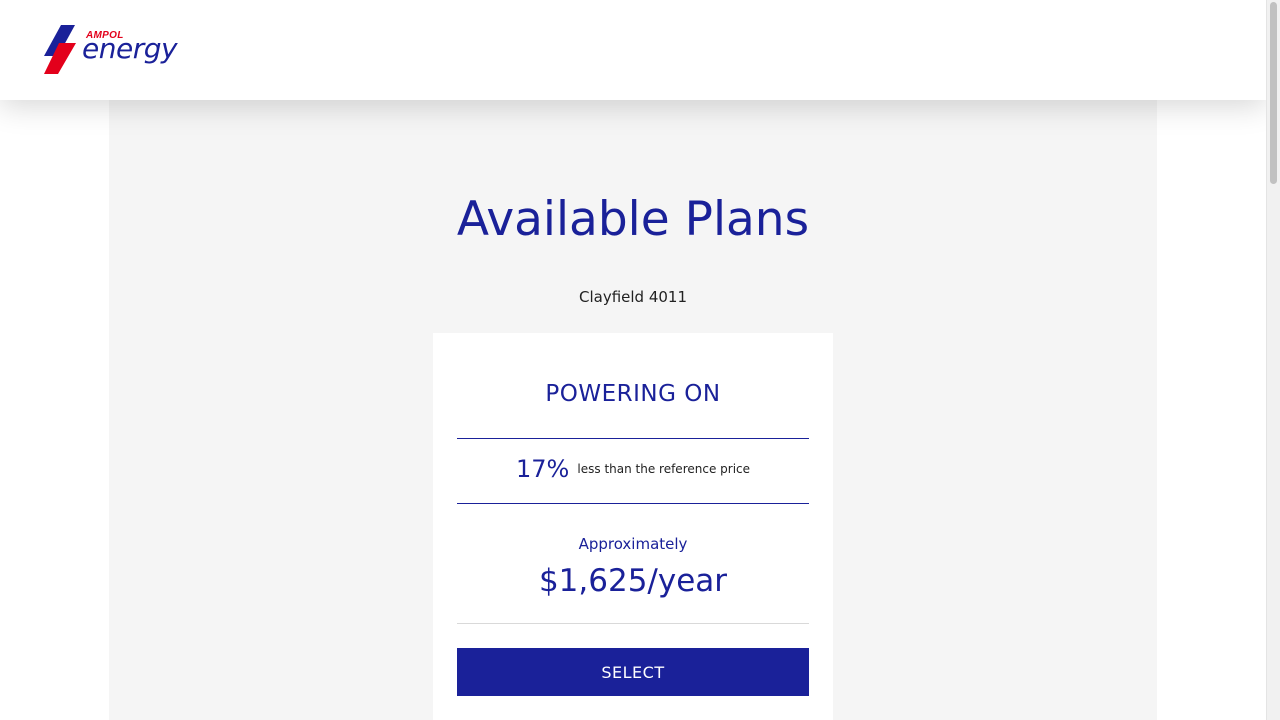  I want to click on plan-name: POWERING ON, so click(633, 394).